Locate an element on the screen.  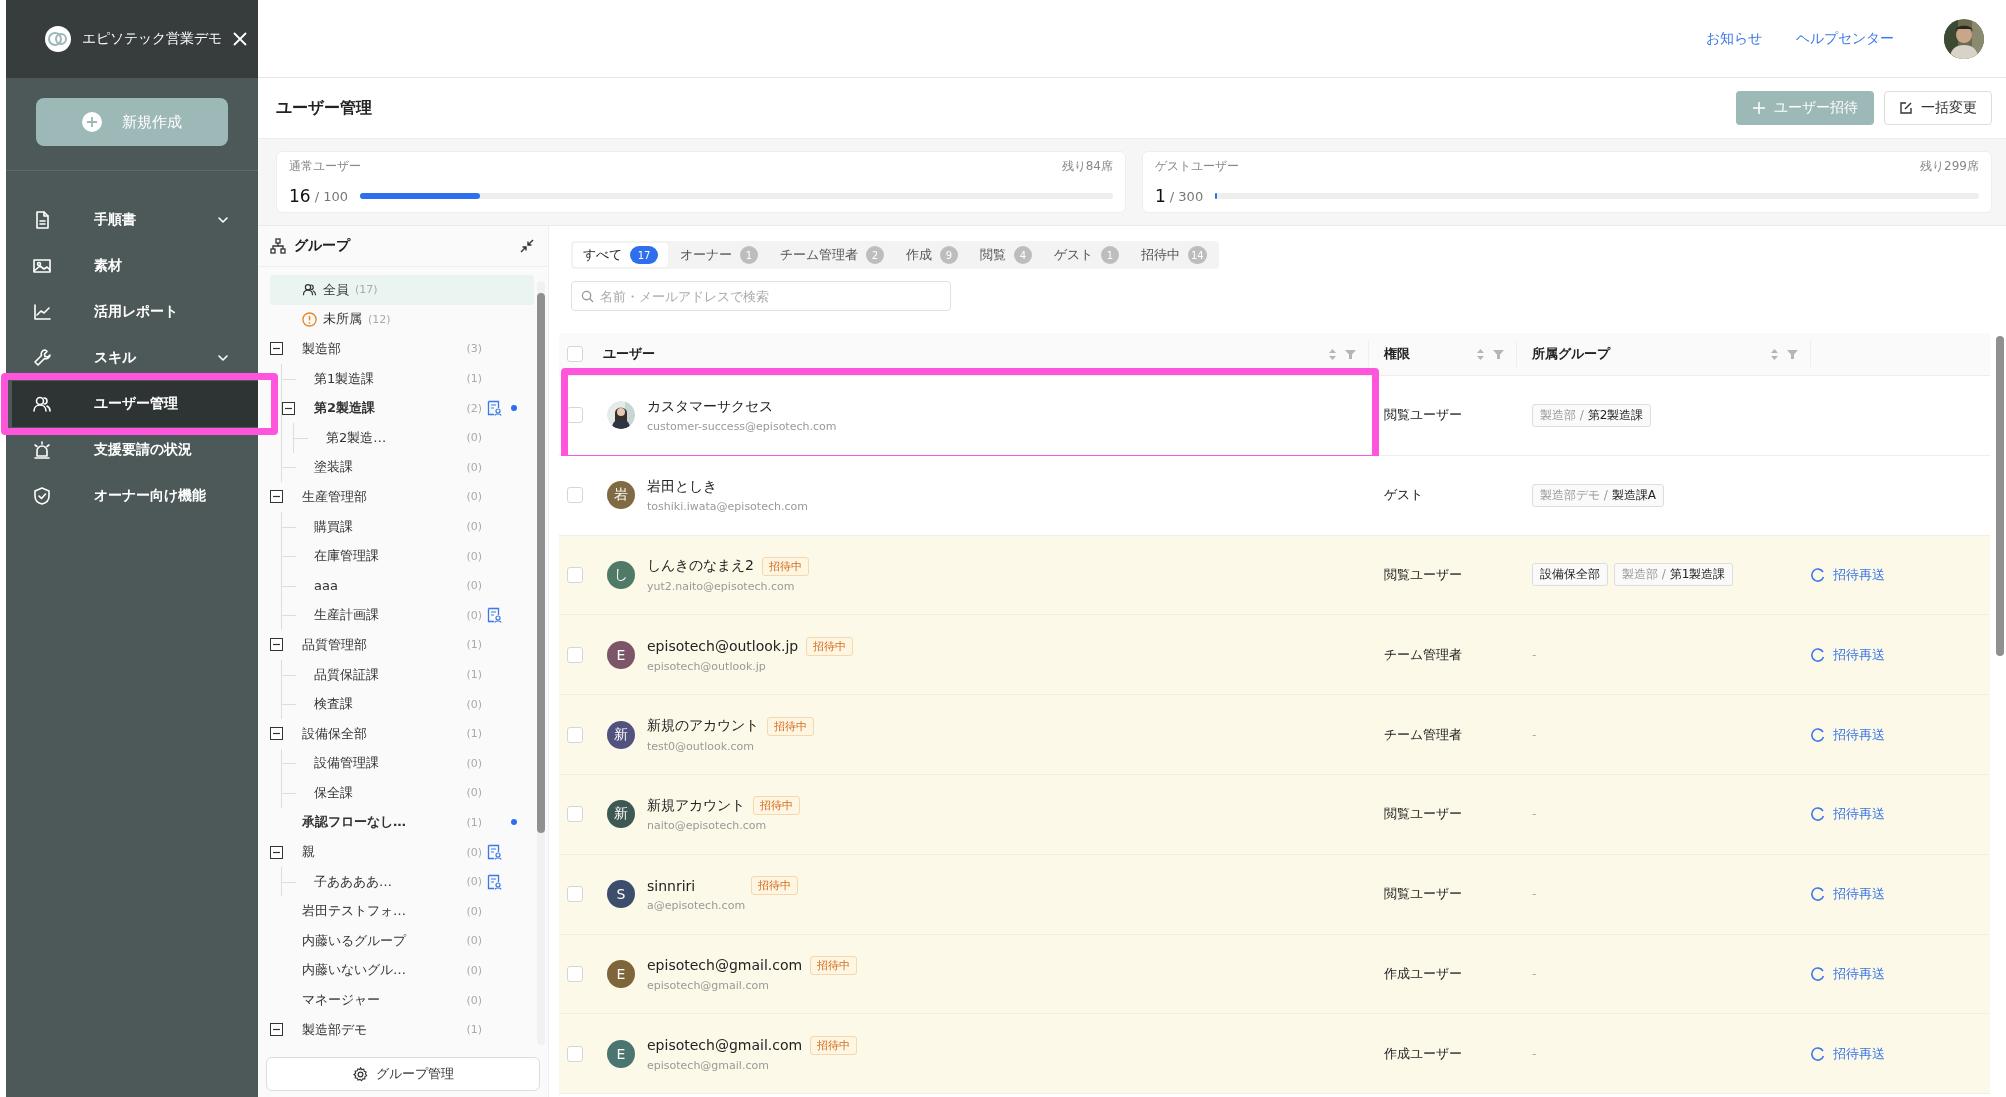
header-link: お知らせ is located at coordinates (1734, 38).